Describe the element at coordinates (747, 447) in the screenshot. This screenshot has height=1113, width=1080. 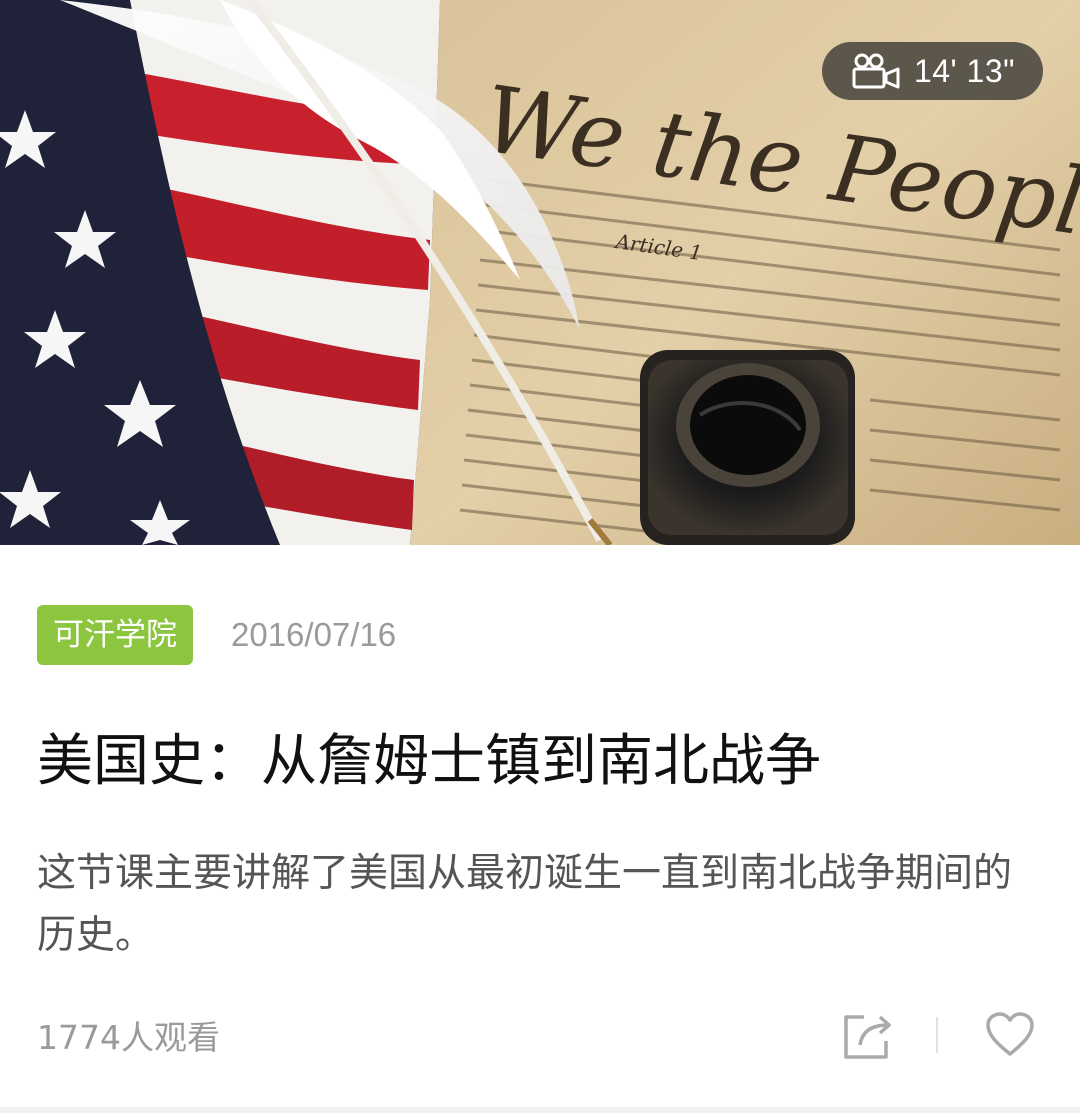
I see `ink-bottle` at that location.